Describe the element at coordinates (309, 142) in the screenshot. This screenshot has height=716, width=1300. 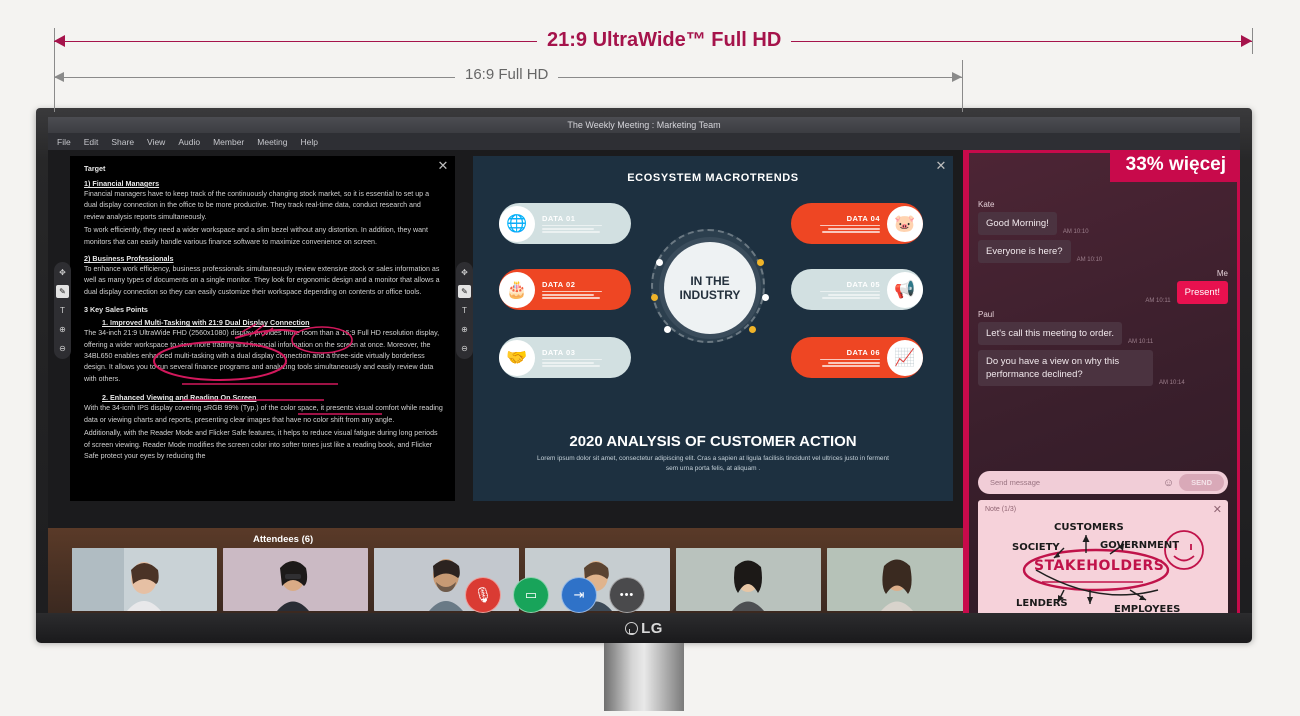
I see `menu-item-help: Help` at that location.